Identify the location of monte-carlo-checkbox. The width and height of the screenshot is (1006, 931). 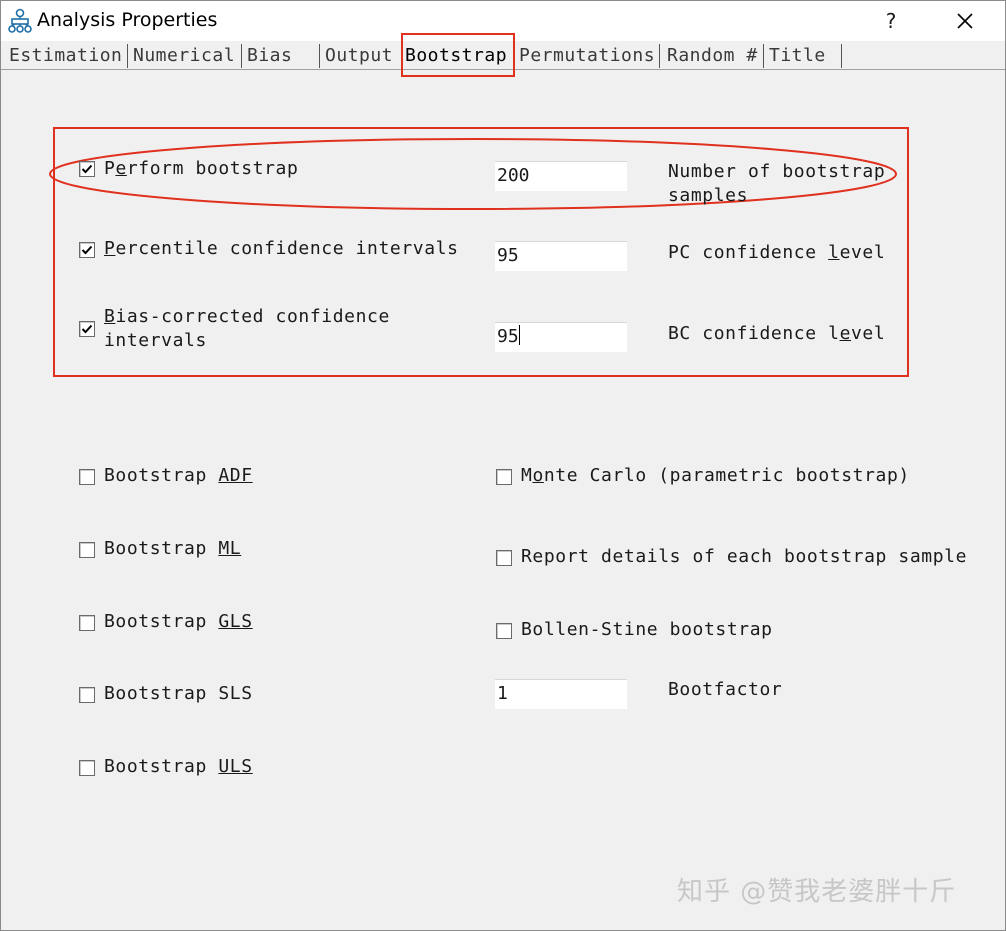
(504, 477).